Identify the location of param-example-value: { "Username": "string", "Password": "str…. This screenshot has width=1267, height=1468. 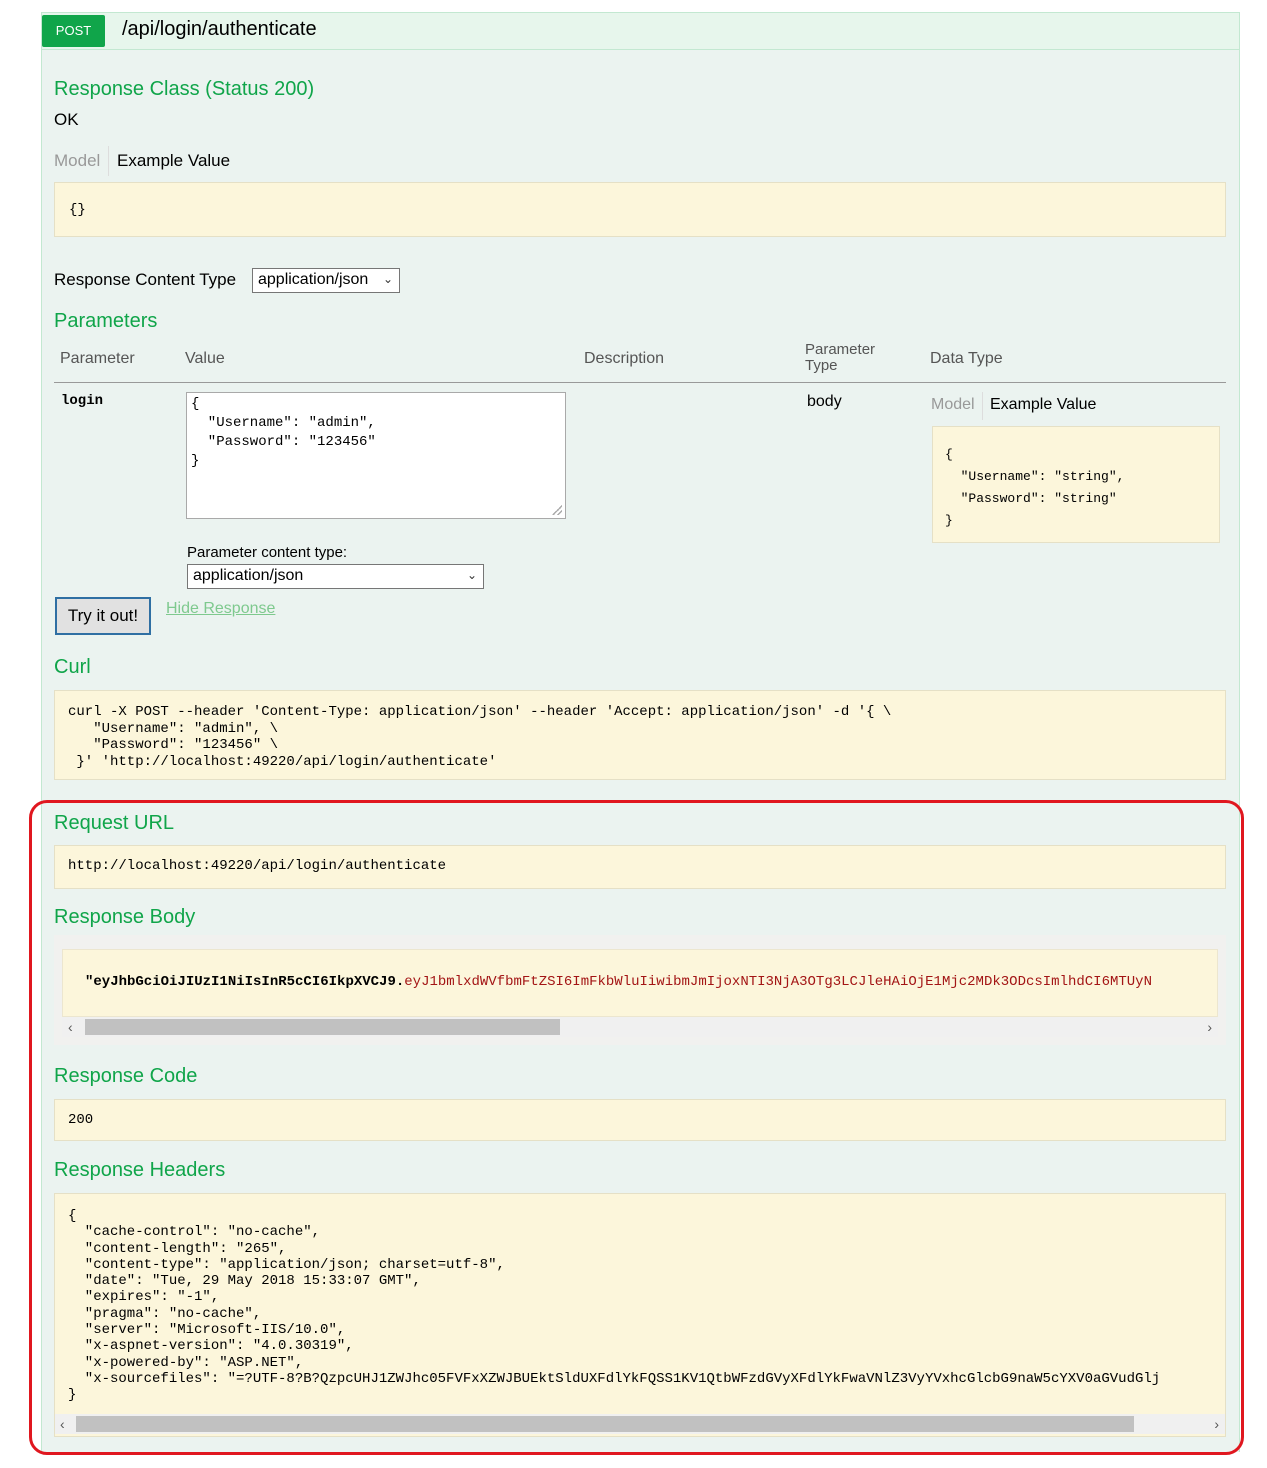
(1076, 484).